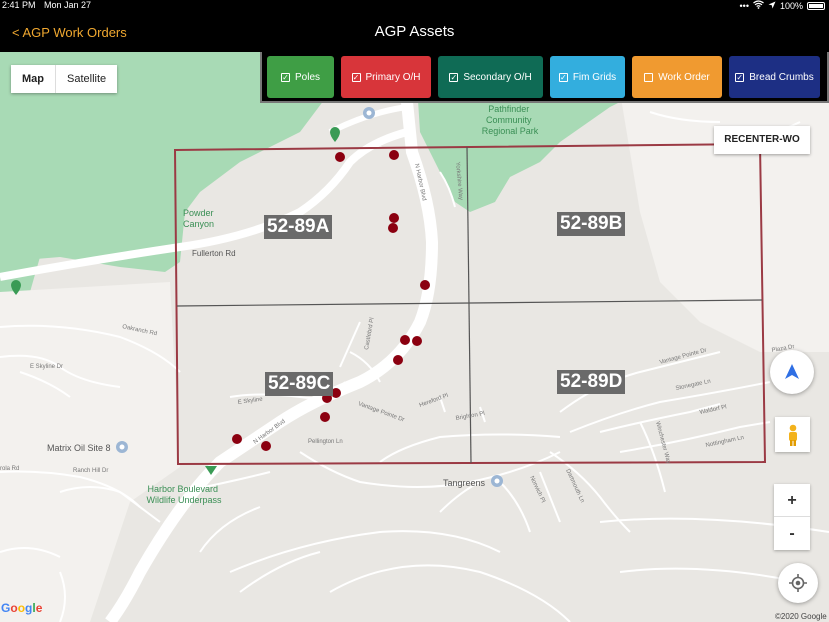 Image resolution: width=829 pixels, height=622 pixels. I want to click on layer-fim-grids-button: ✓ Fim Grids, so click(587, 77).